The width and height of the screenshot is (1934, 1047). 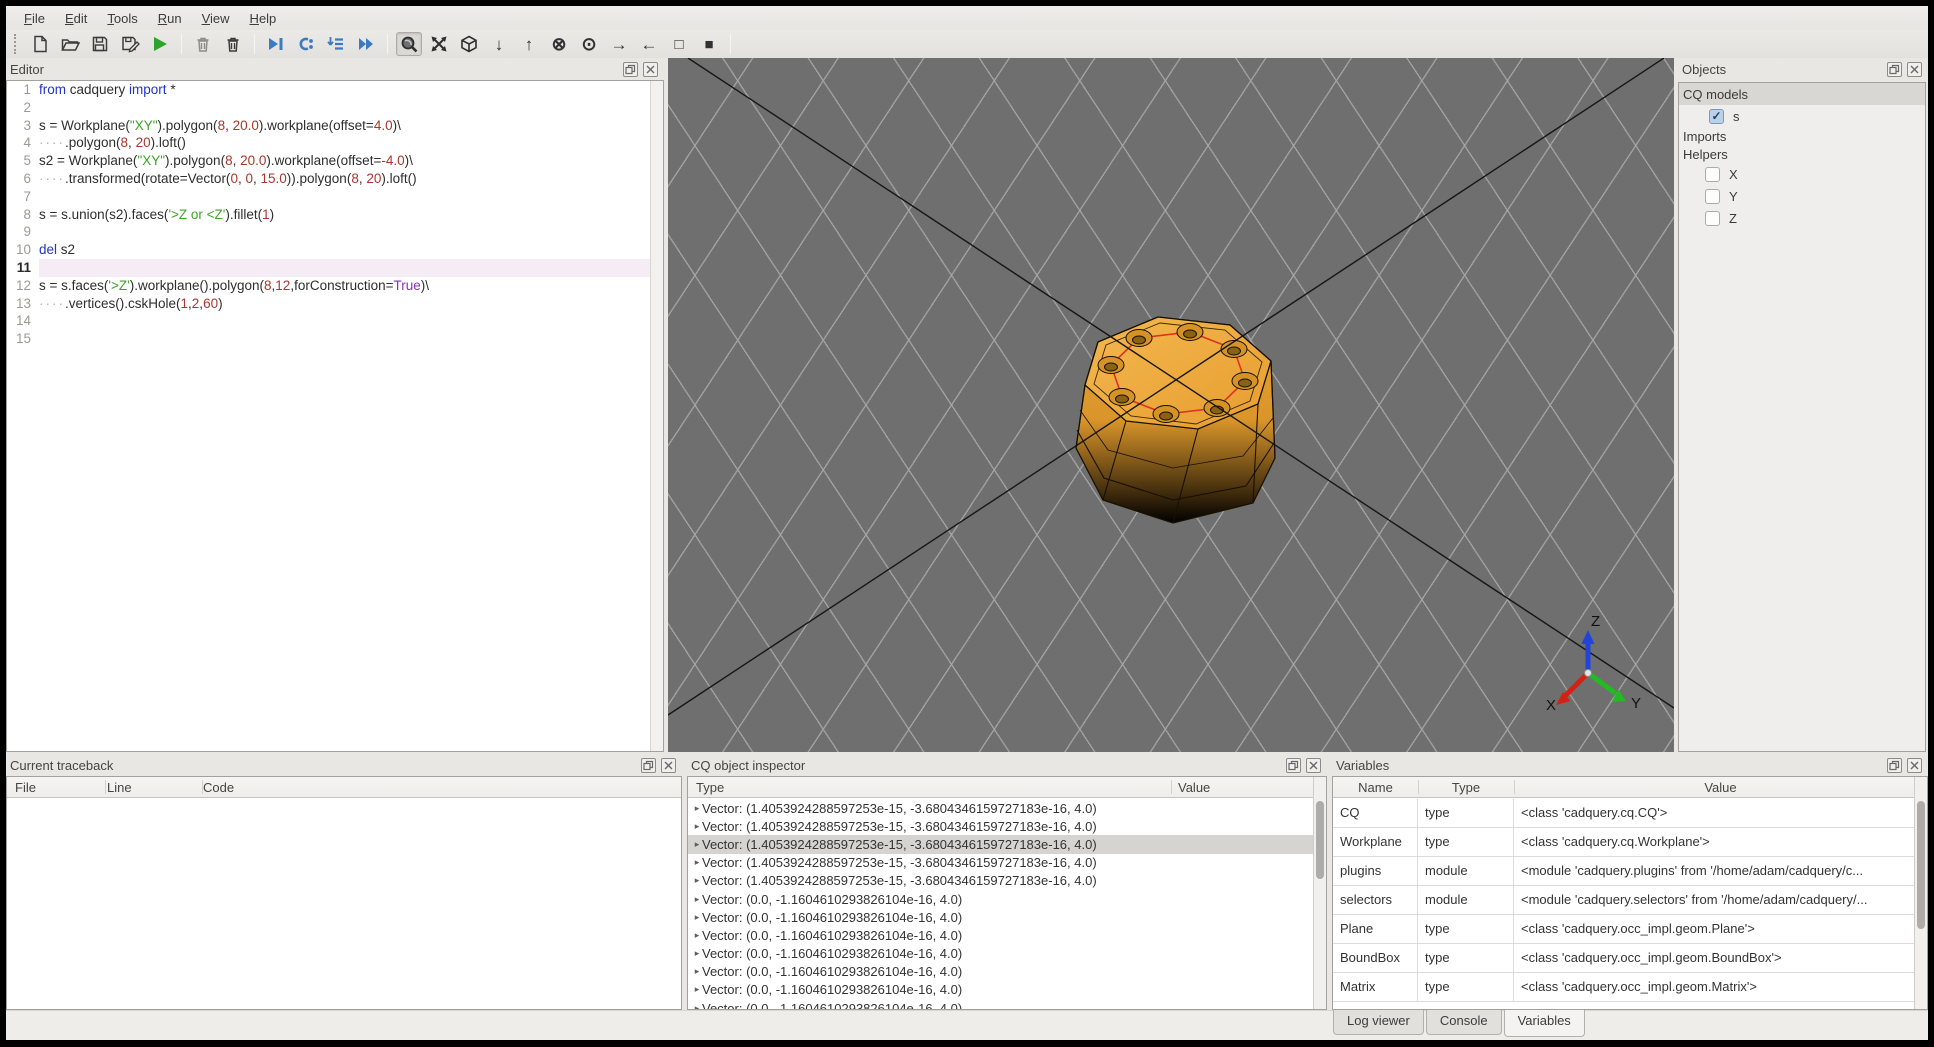 I want to click on delete-button, so click(x=233, y=44).